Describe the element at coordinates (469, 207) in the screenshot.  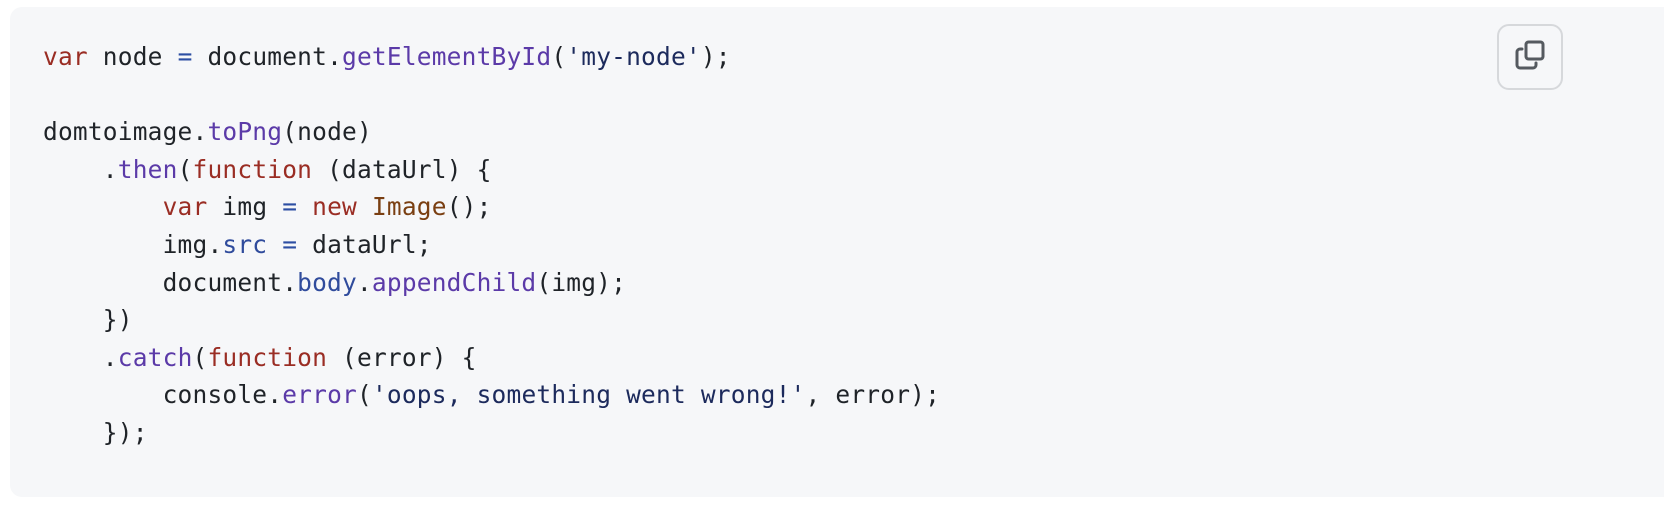
I see `code-token-plain: ();` at that location.